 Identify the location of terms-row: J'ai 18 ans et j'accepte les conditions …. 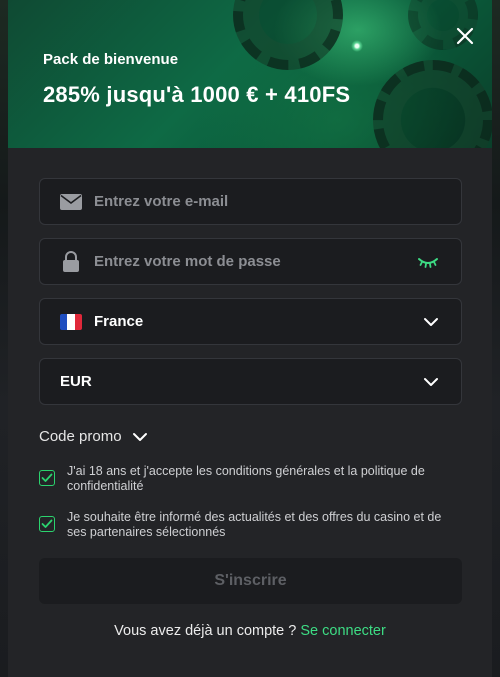
(249, 479).